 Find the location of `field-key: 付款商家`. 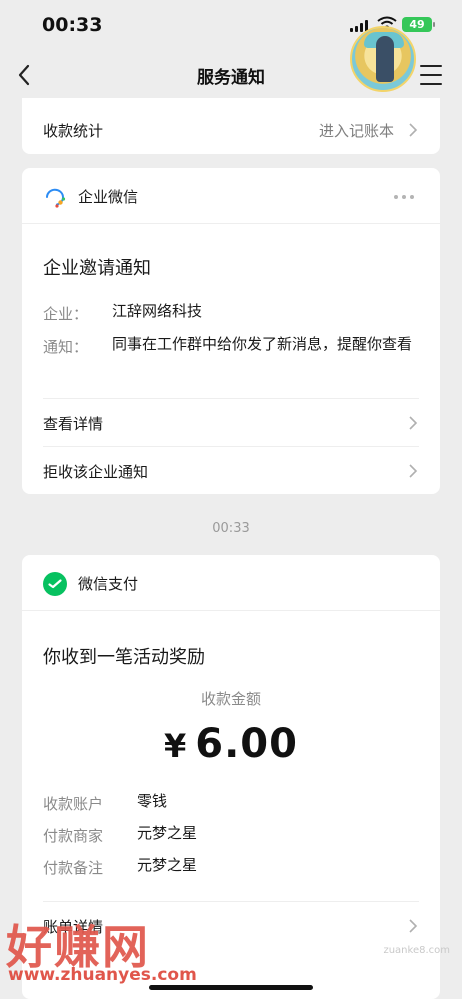

field-key: 付款商家 is located at coordinates (73, 836).